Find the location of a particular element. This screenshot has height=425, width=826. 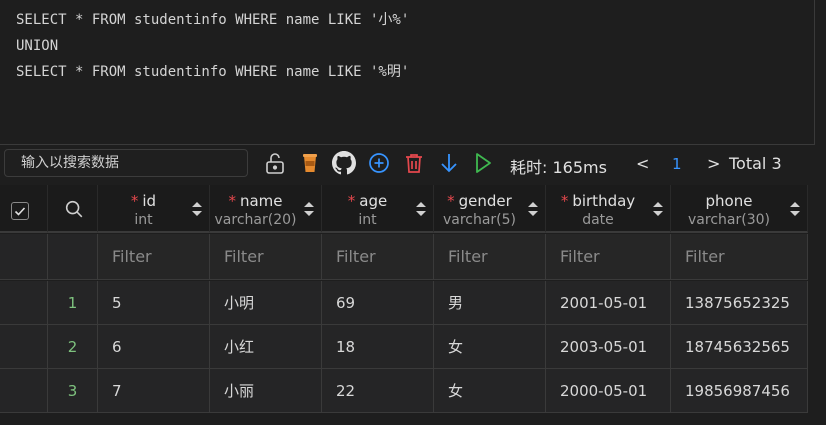

column-header-birthday: * birthday date is located at coordinates (608, 209).